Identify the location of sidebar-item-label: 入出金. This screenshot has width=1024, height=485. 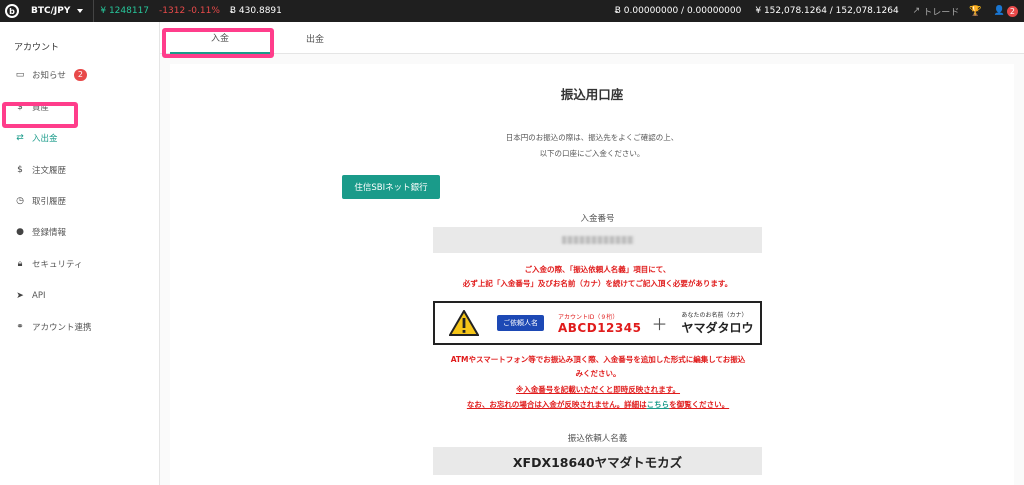
(45, 139).